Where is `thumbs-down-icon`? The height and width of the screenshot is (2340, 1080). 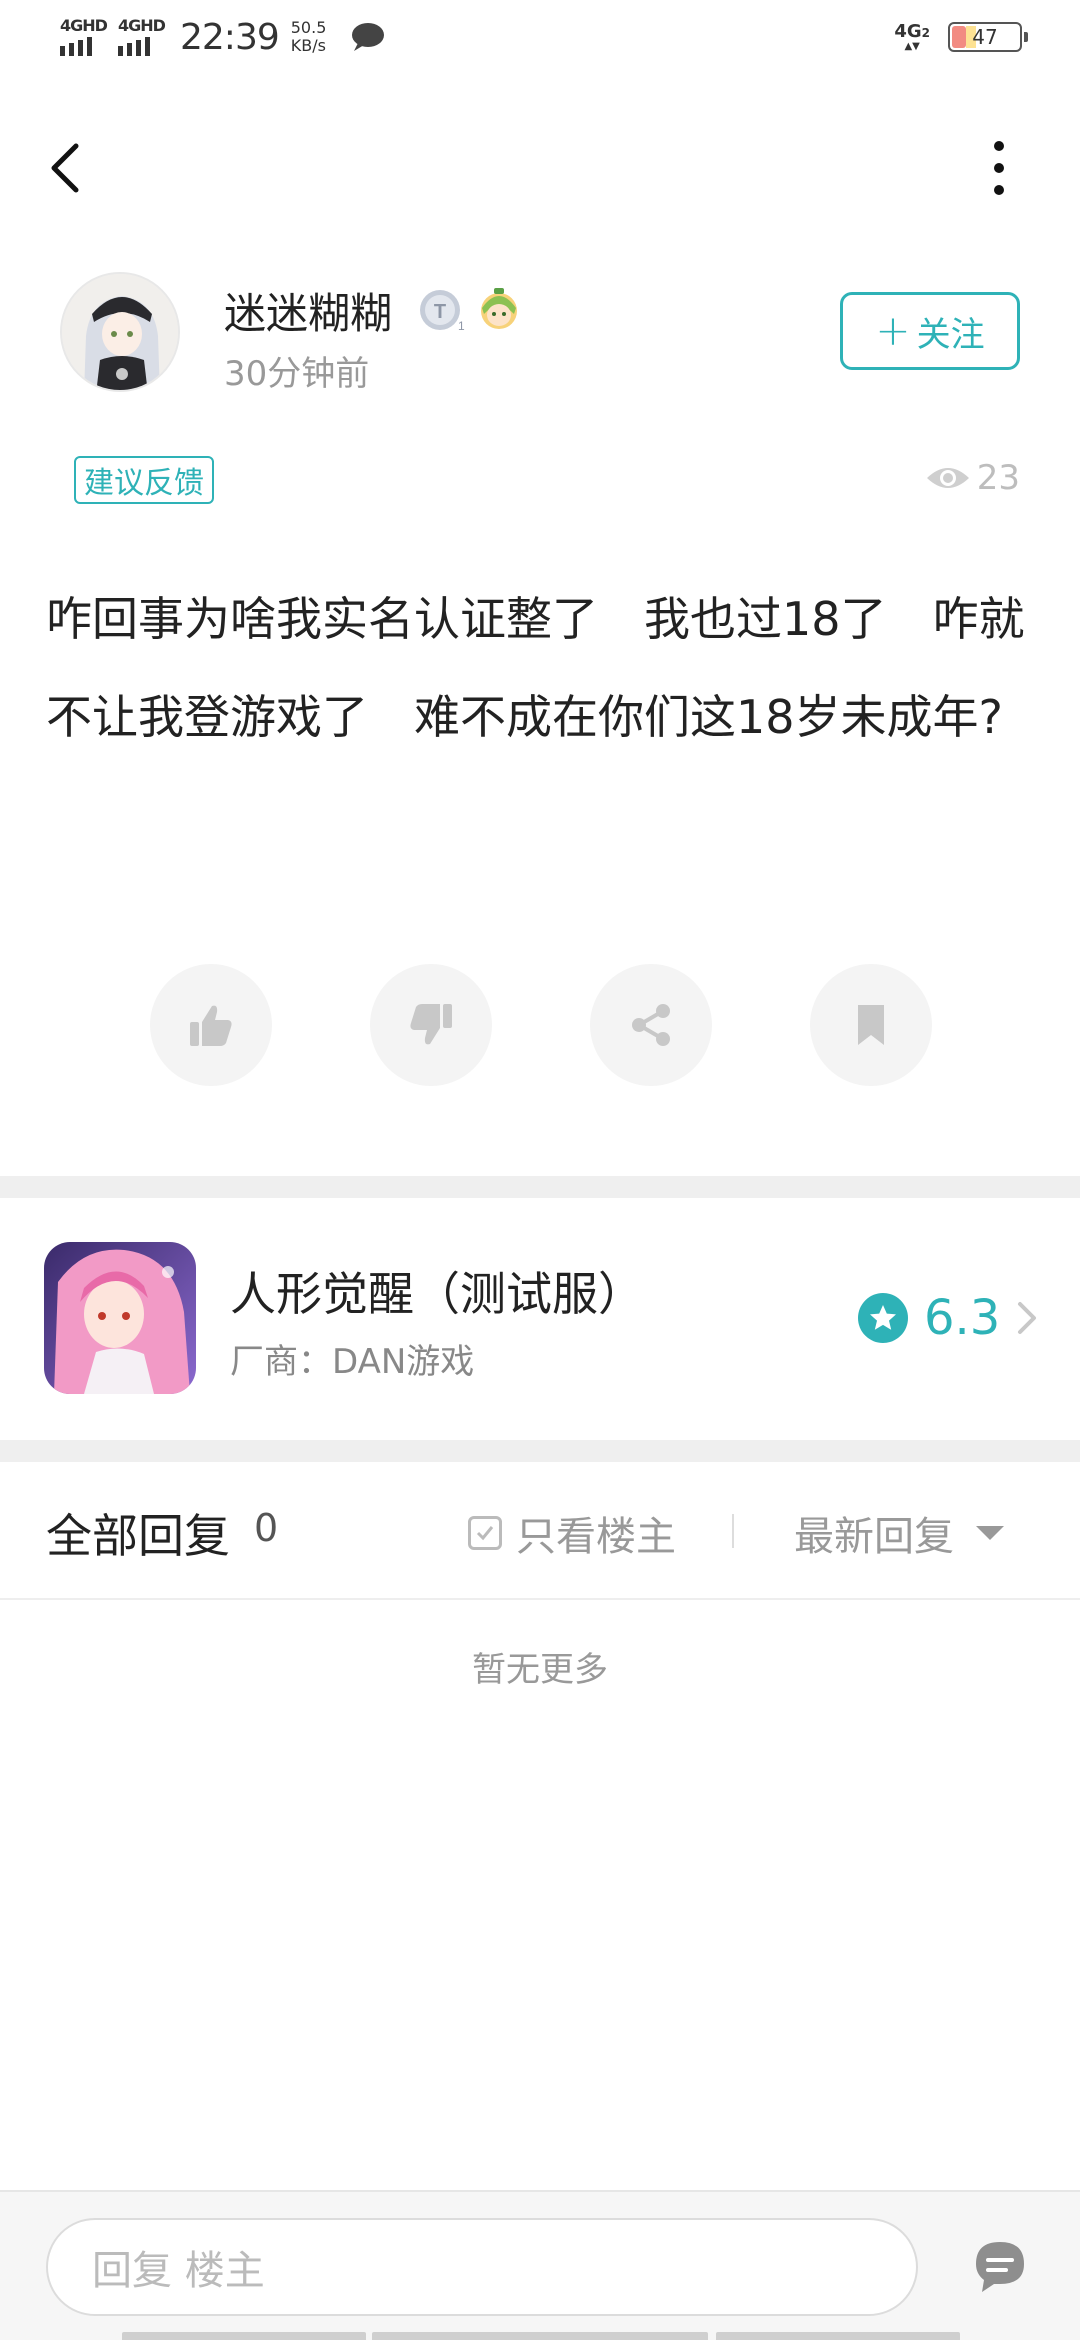 thumbs-down-icon is located at coordinates (431, 1024).